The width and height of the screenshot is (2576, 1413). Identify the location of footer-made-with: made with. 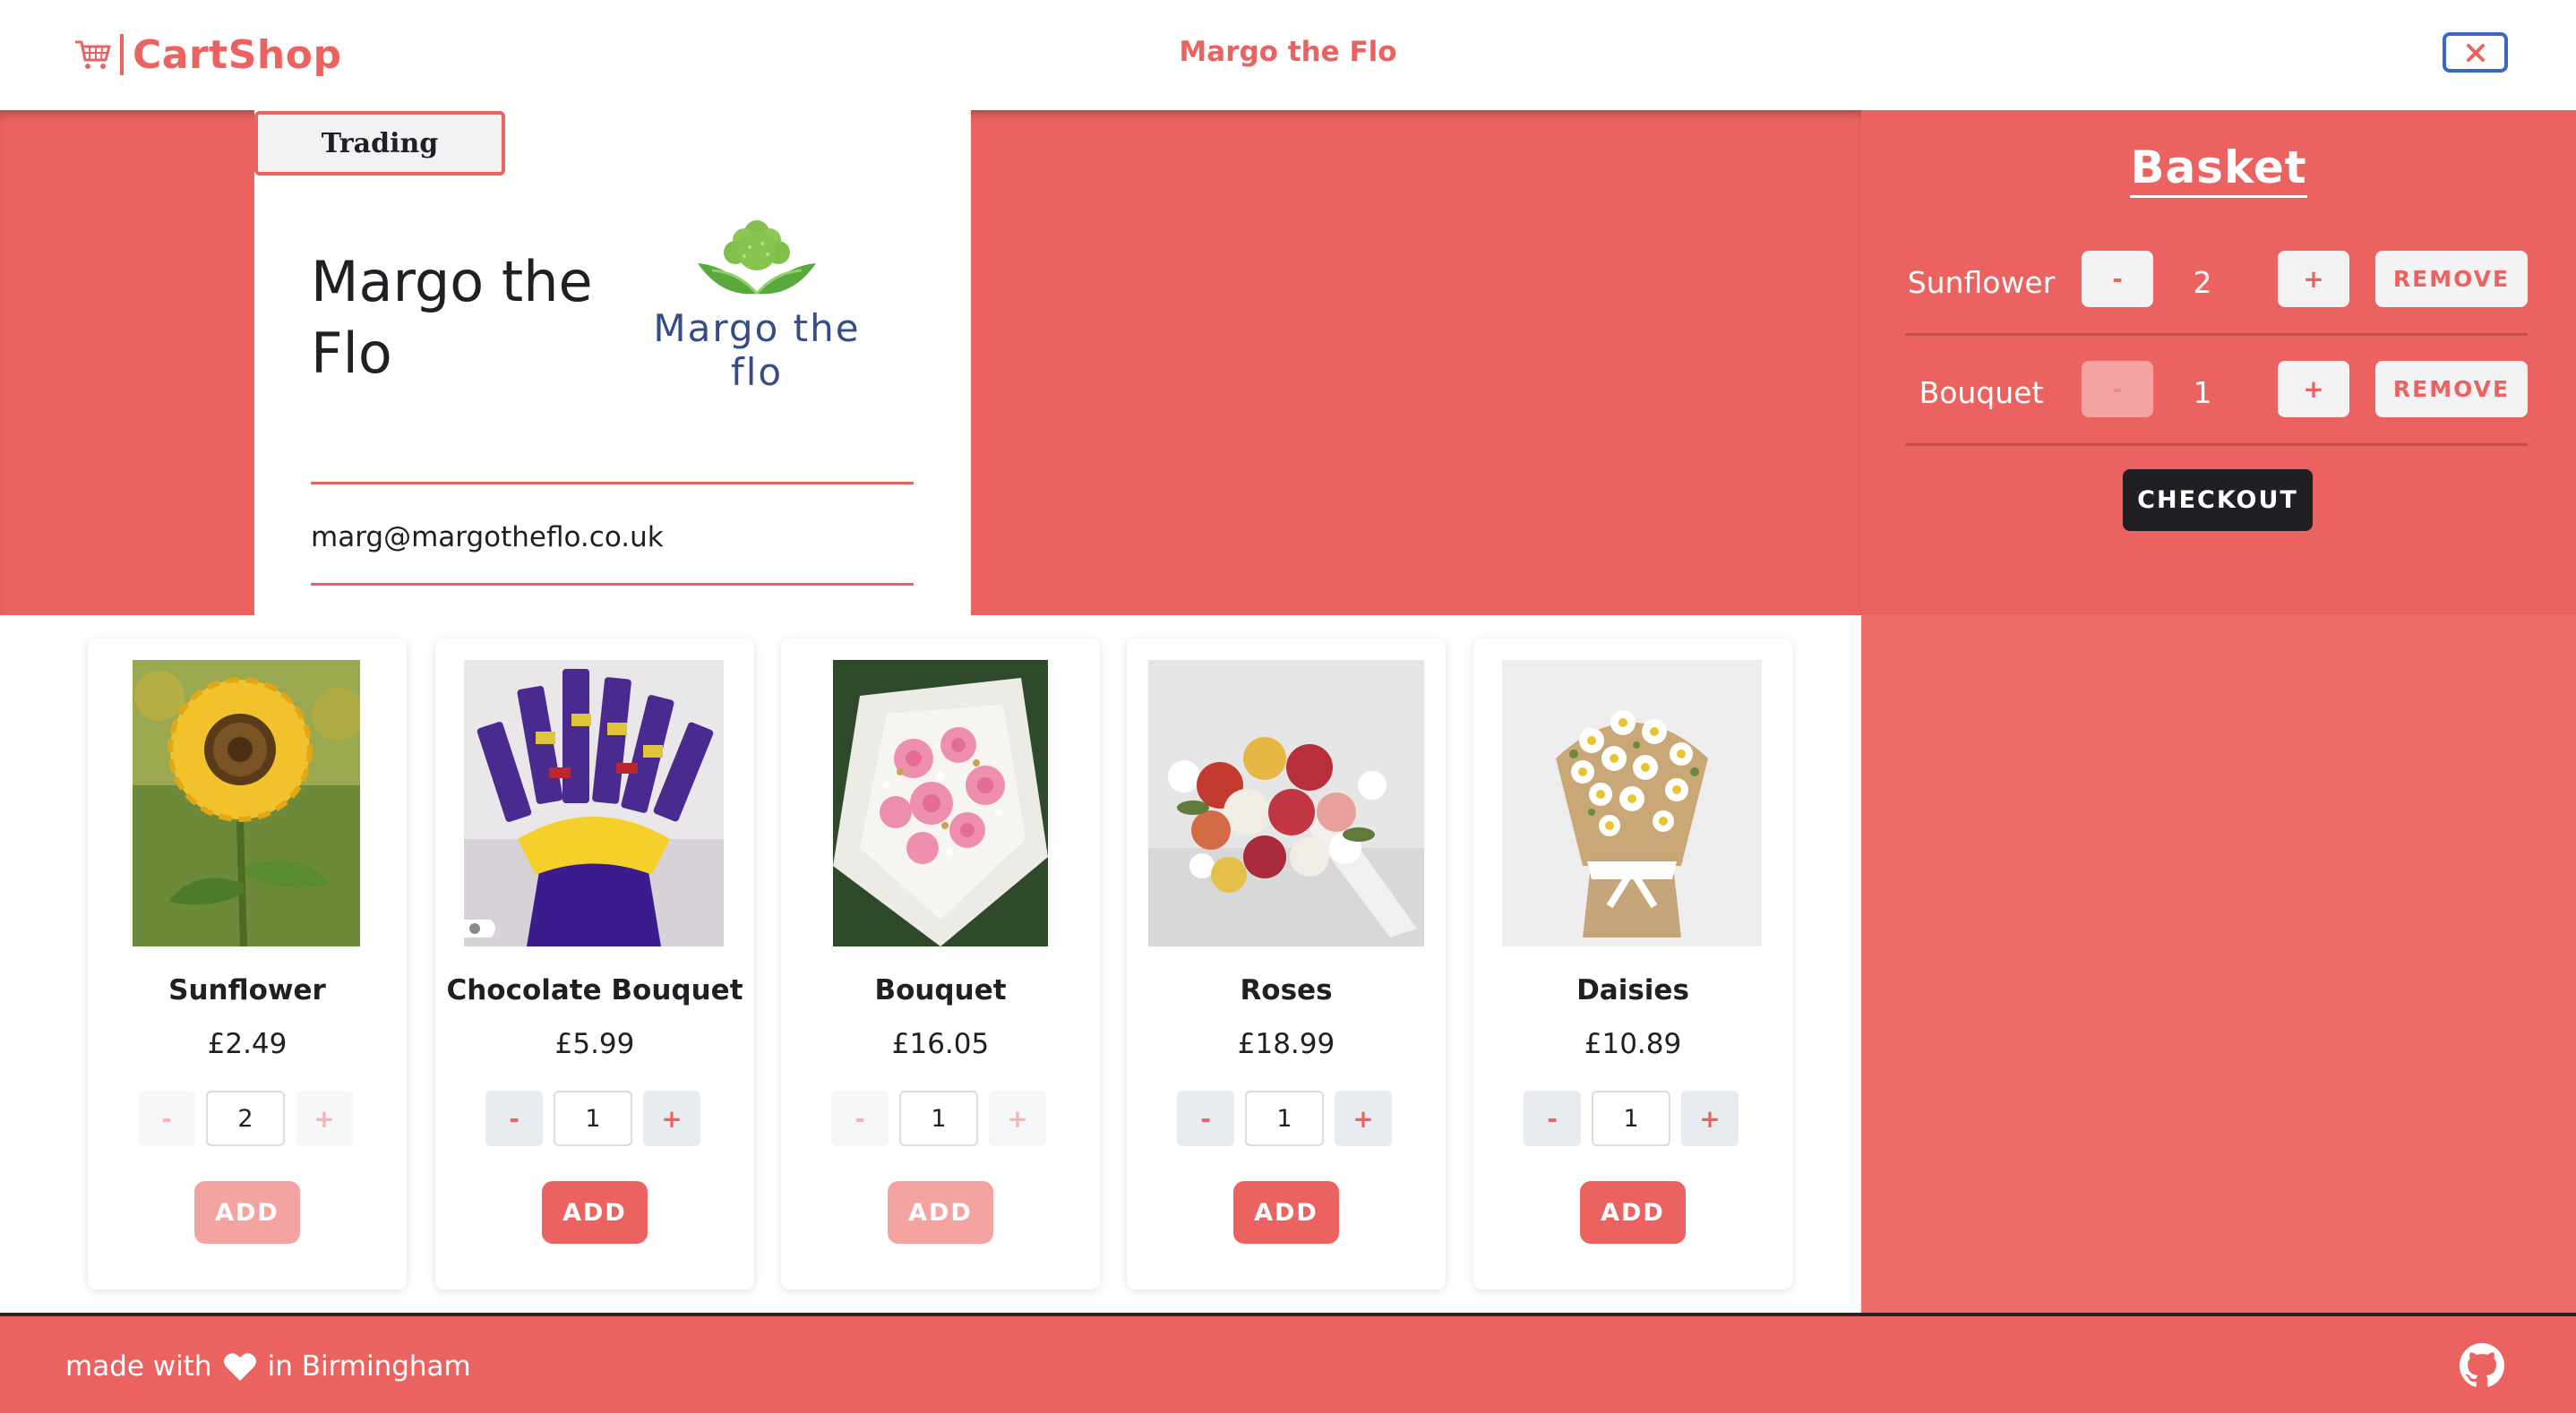
(138, 1366).